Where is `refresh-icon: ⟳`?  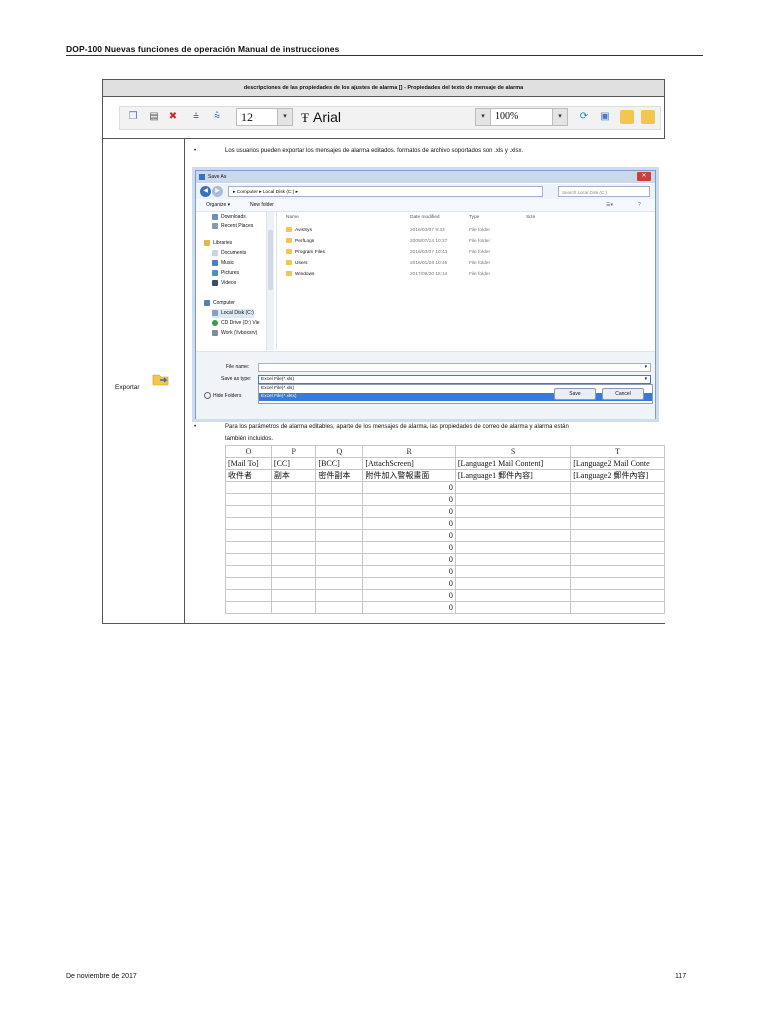
refresh-icon: ⟳ is located at coordinates (584, 117).